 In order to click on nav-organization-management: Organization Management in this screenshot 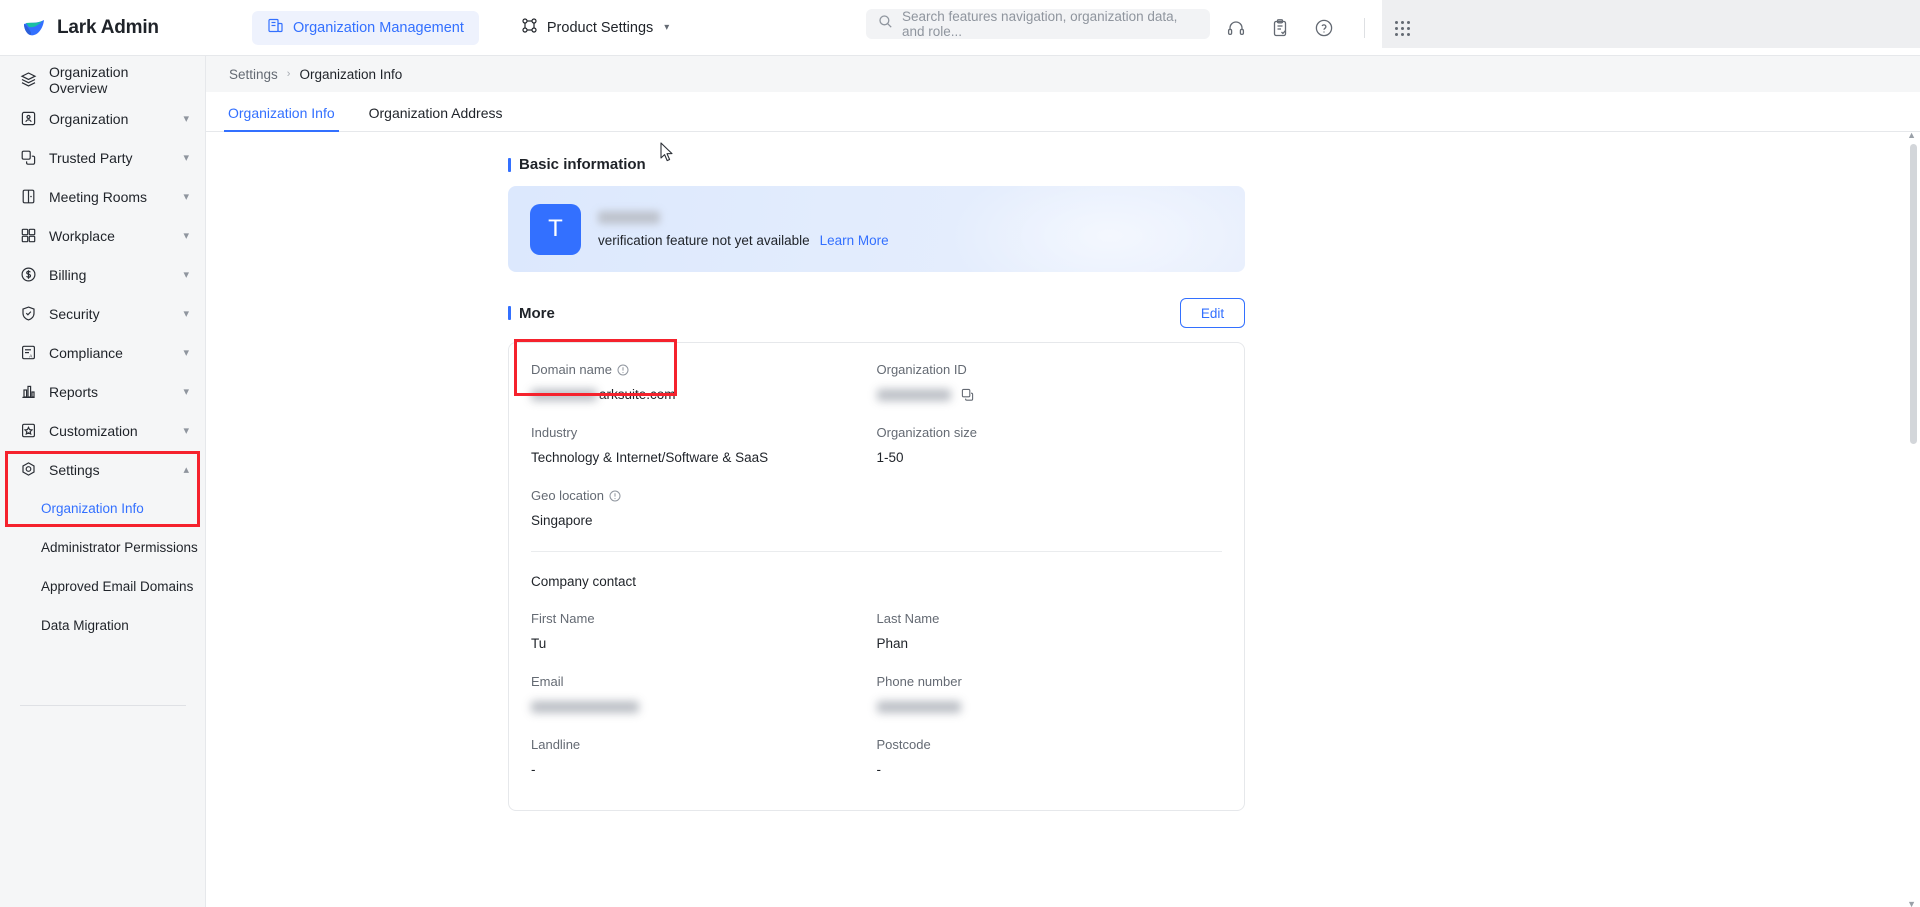, I will do `click(365, 27)`.